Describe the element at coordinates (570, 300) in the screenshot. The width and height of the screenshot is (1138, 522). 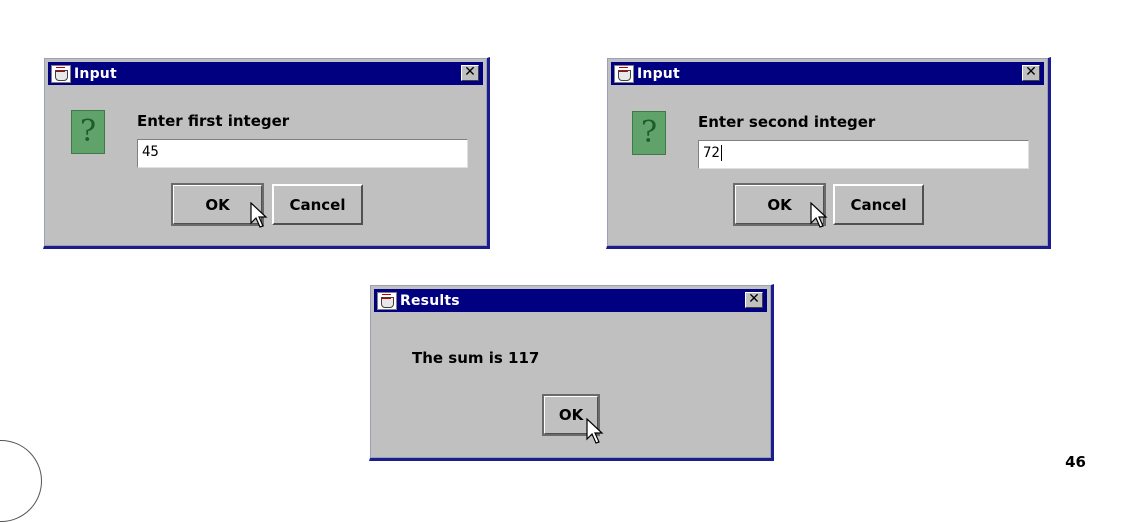
I see `title-bar: Results ✕` at that location.